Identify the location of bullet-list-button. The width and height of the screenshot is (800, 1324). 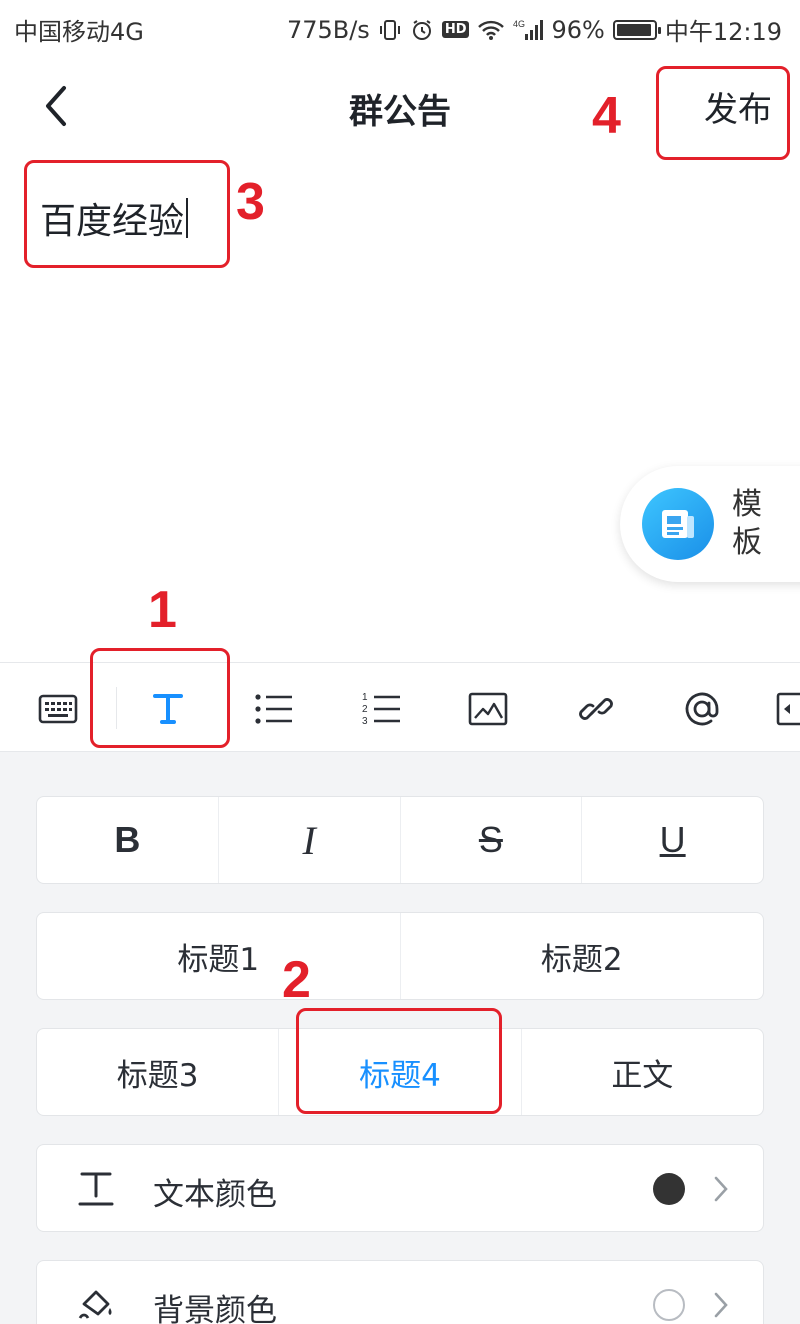
(274, 709).